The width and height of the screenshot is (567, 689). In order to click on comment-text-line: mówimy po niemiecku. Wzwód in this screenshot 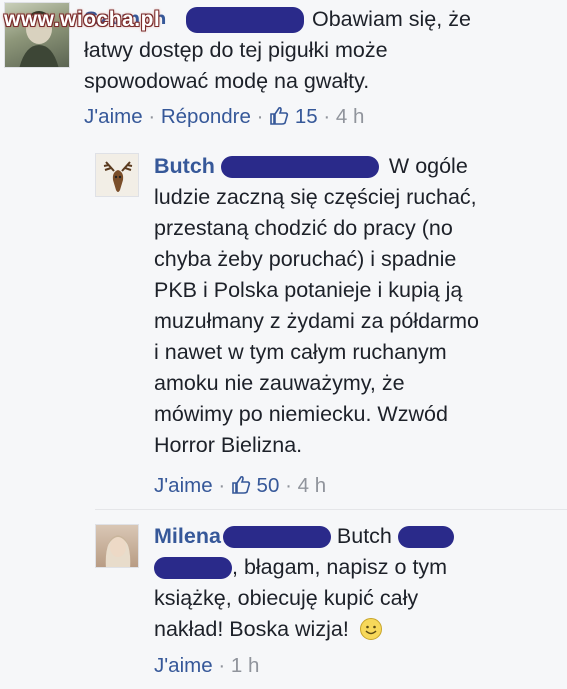, I will do `click(301, 414)`.